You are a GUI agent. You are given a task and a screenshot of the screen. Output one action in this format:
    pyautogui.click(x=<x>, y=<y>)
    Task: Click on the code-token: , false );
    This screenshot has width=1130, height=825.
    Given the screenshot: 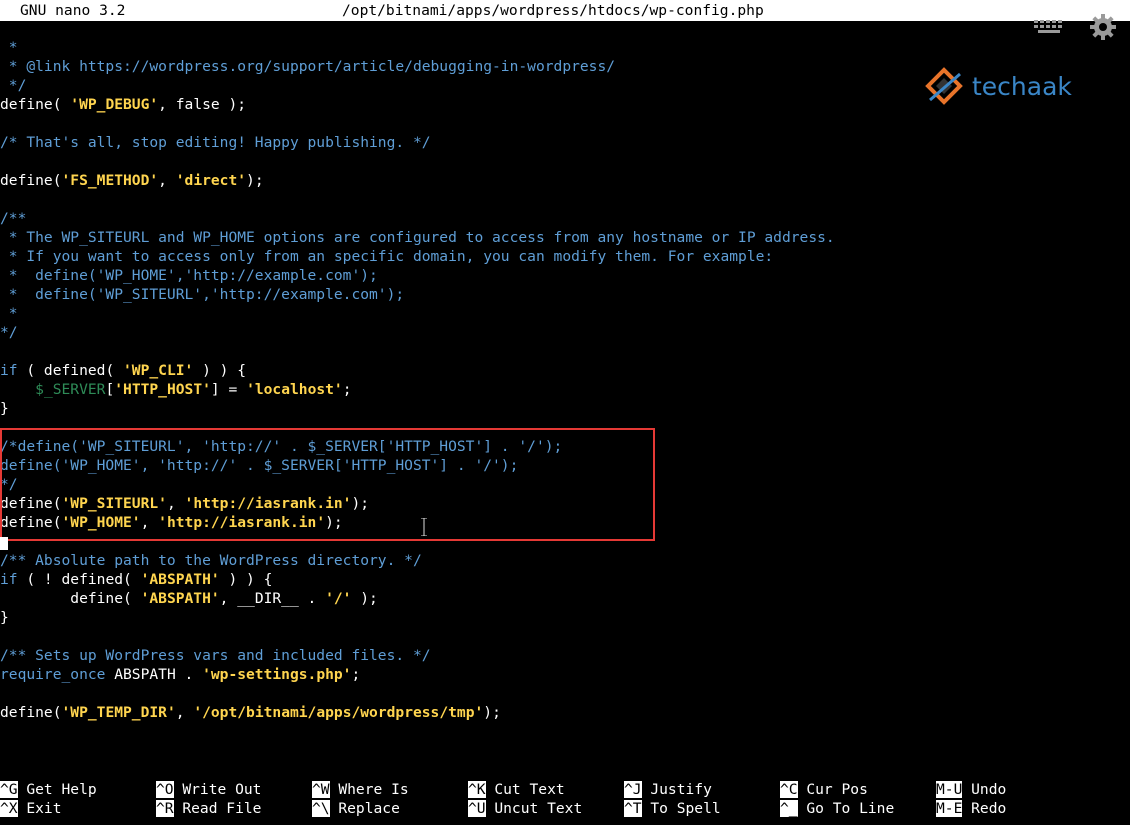 What is the action you would take?
    pyautogui.click(x=202, y=104)
    